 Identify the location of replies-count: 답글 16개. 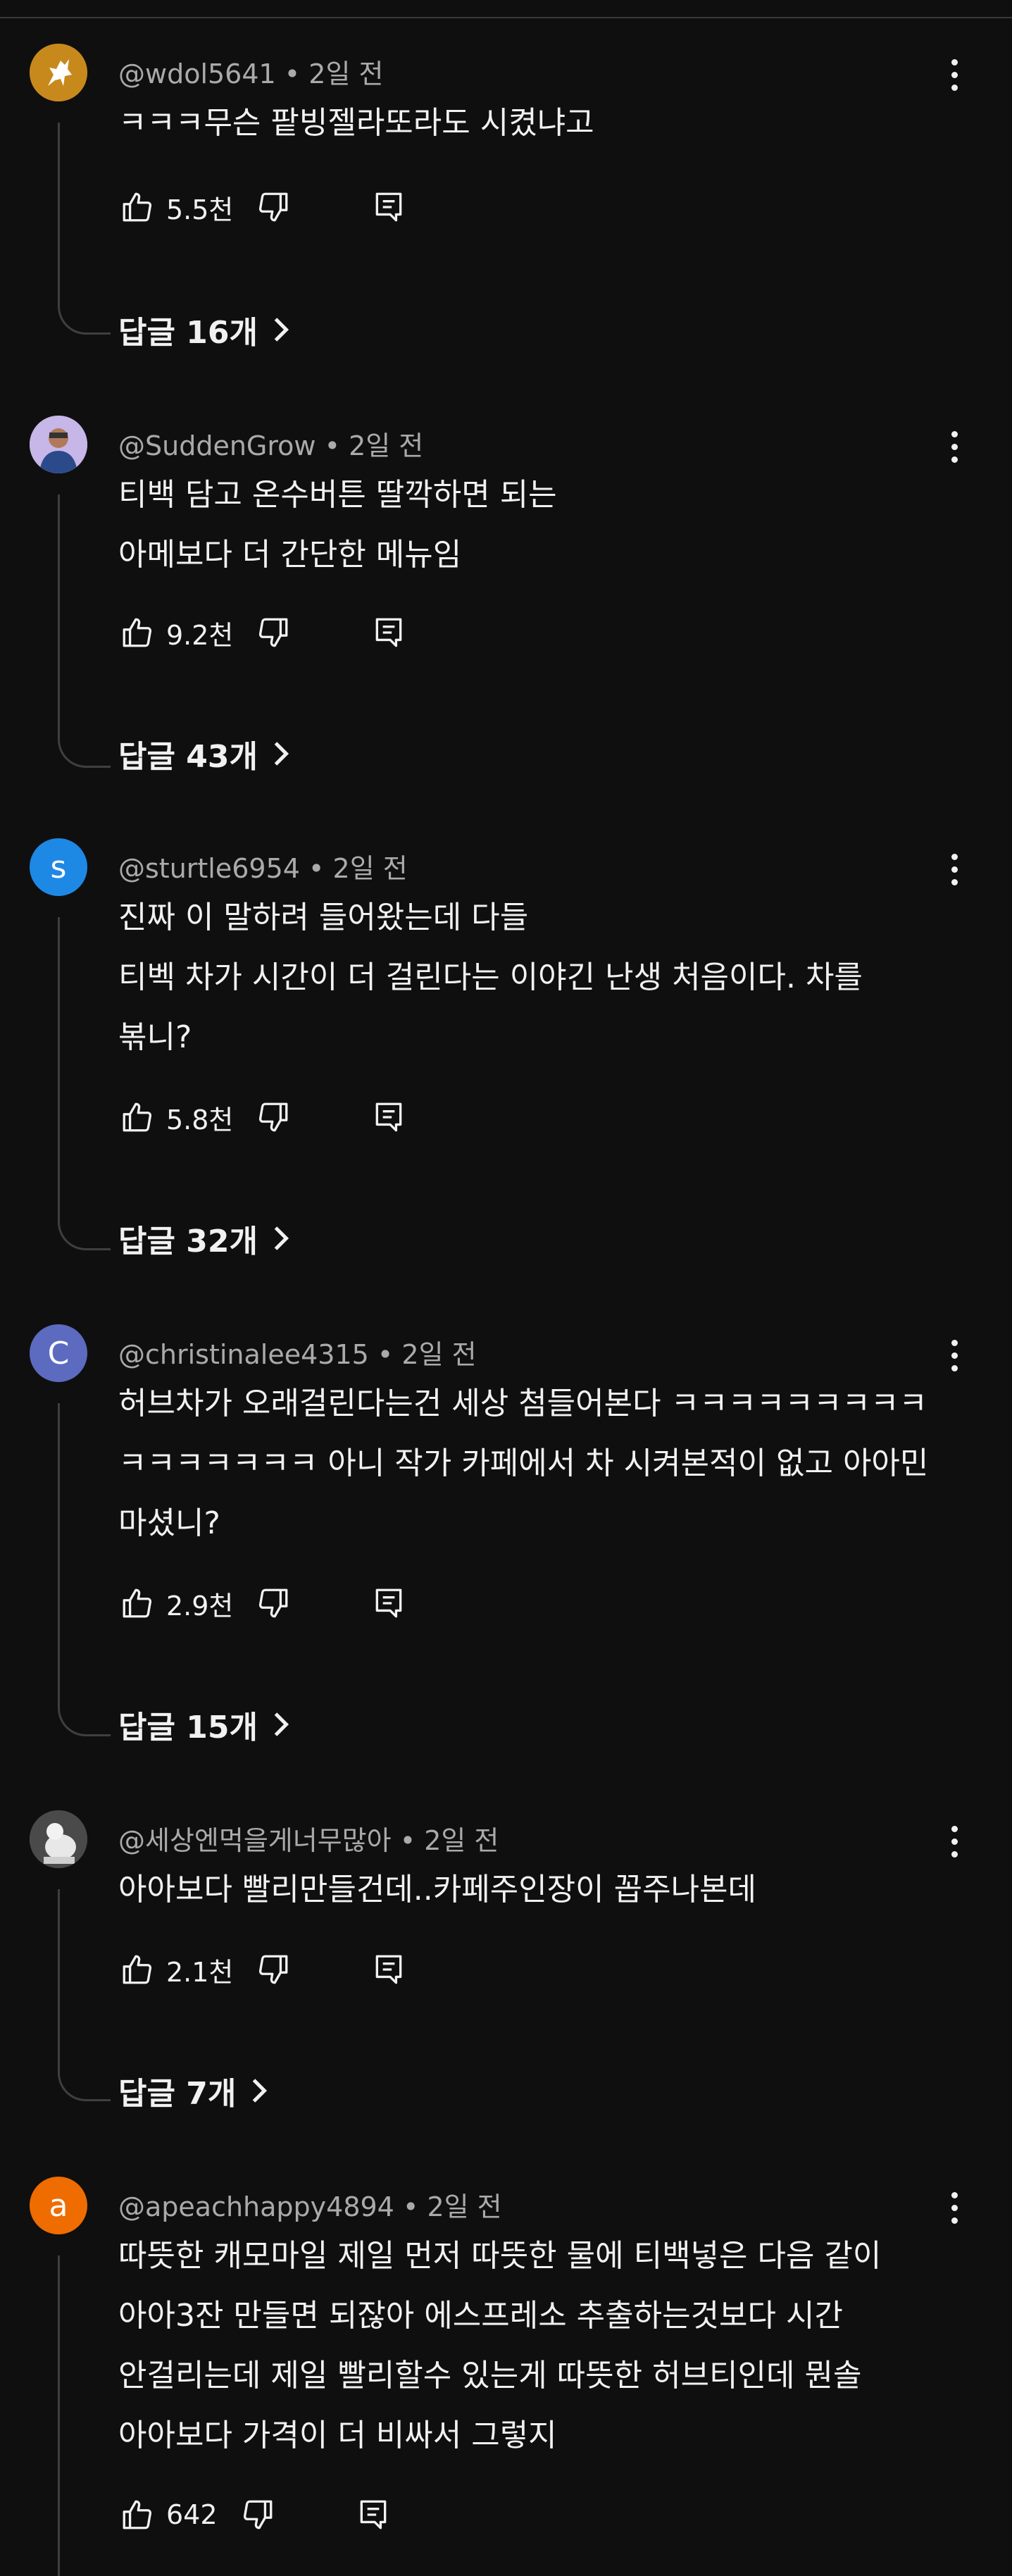
(188, 333).